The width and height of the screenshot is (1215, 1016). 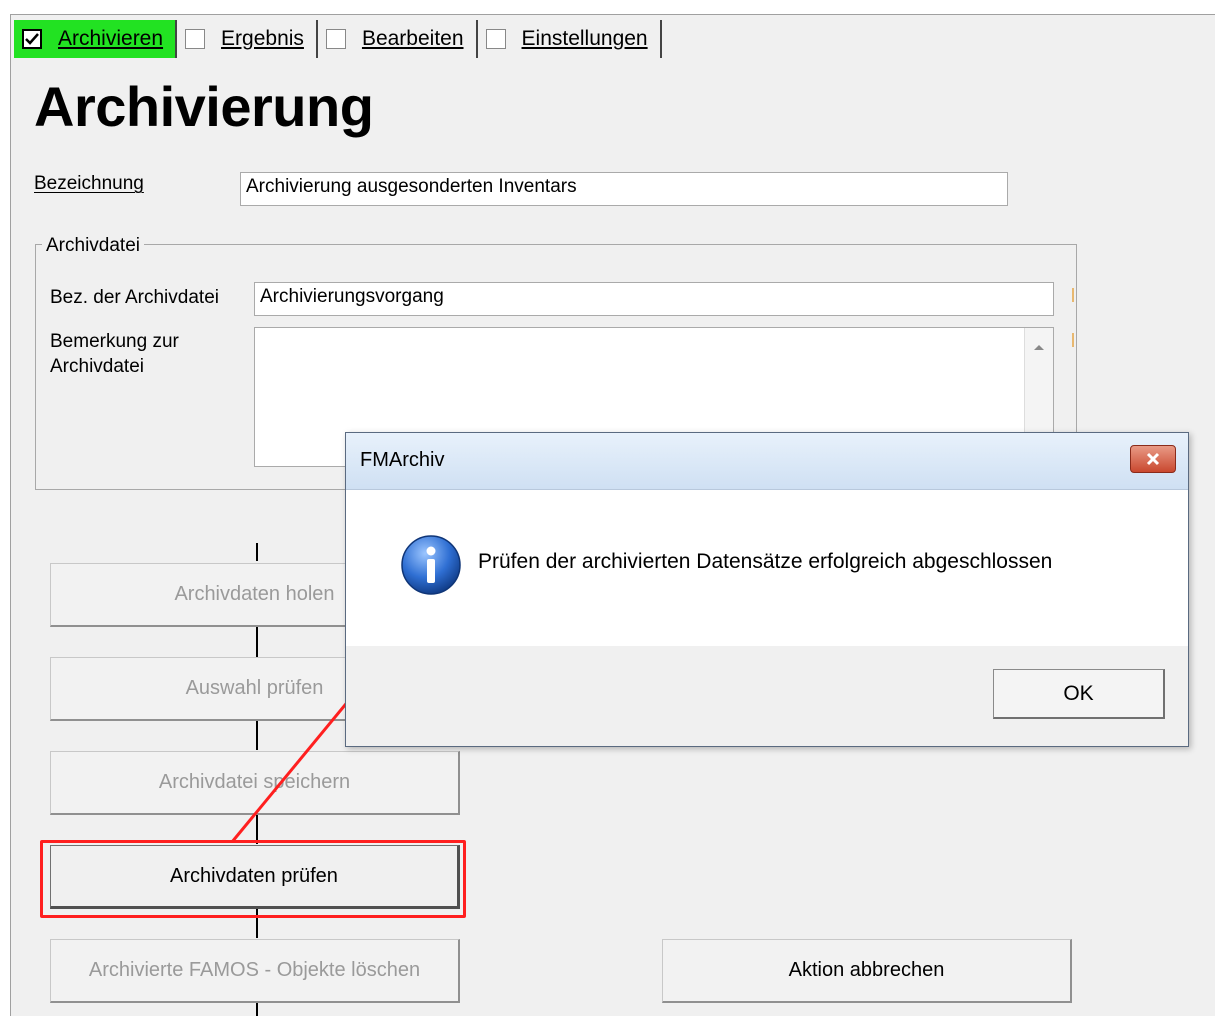 I want to click on information-icon, so click(x=431, y=565).